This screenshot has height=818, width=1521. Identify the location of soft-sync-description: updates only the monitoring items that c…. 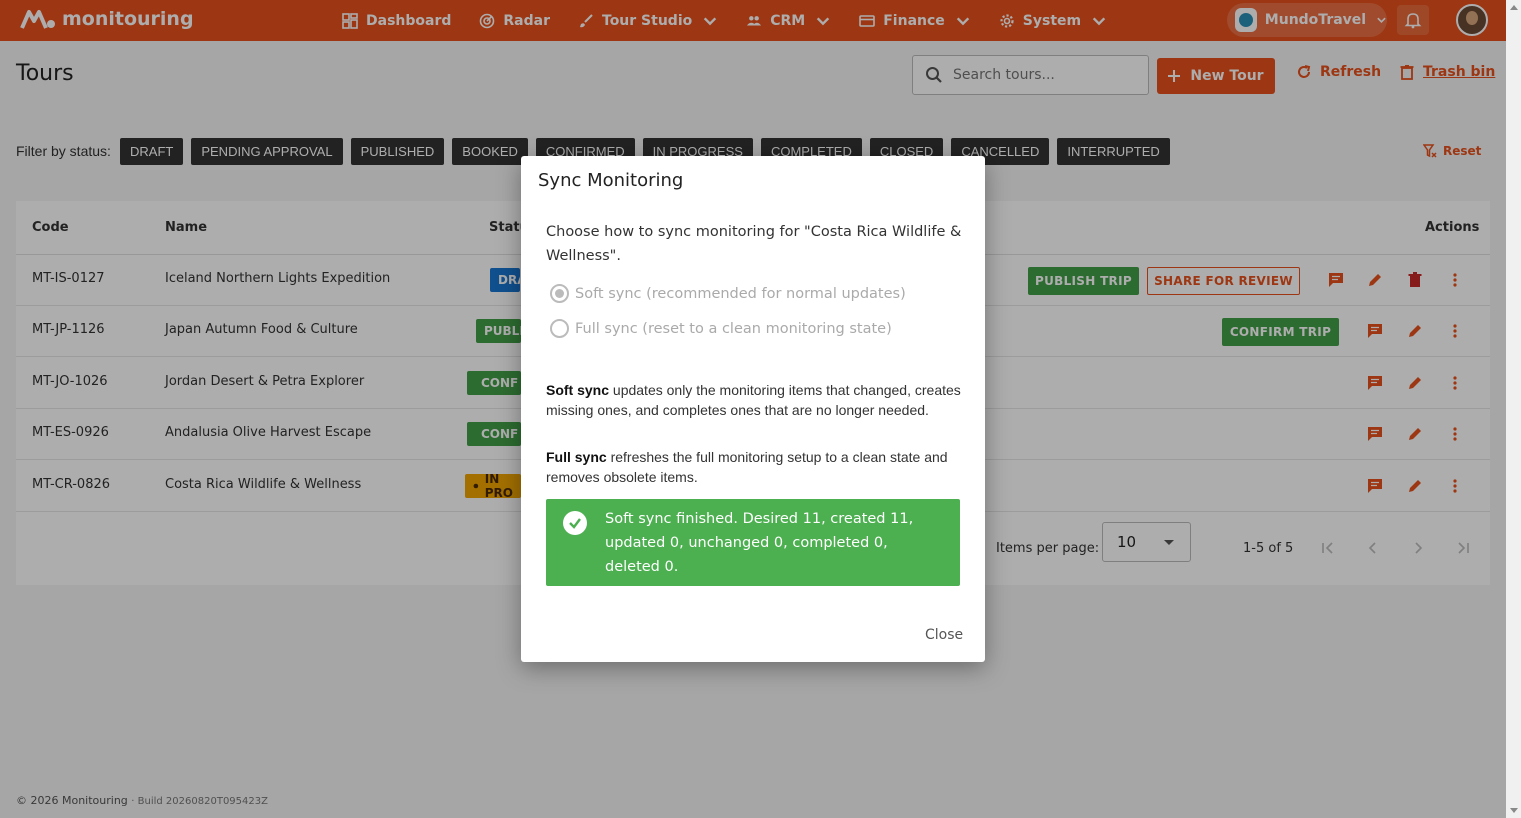
(753, 400).